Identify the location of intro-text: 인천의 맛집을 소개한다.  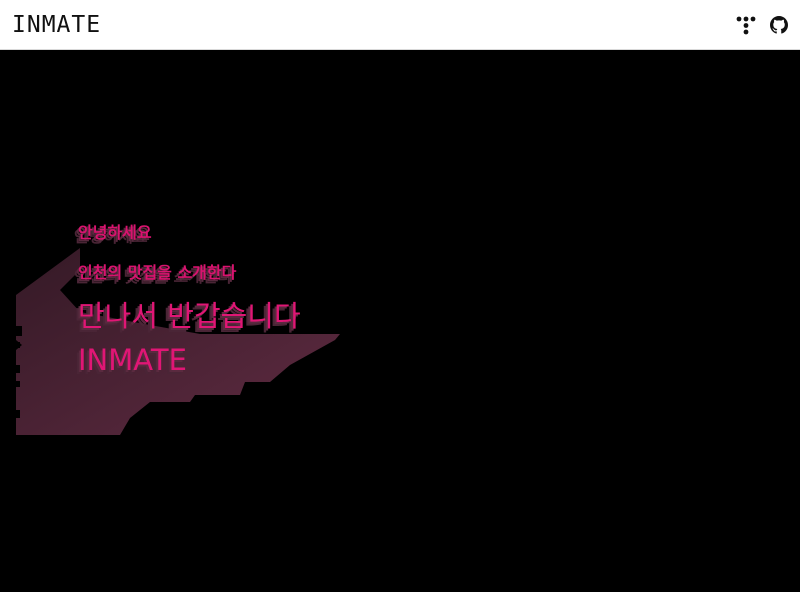
(157, 272).